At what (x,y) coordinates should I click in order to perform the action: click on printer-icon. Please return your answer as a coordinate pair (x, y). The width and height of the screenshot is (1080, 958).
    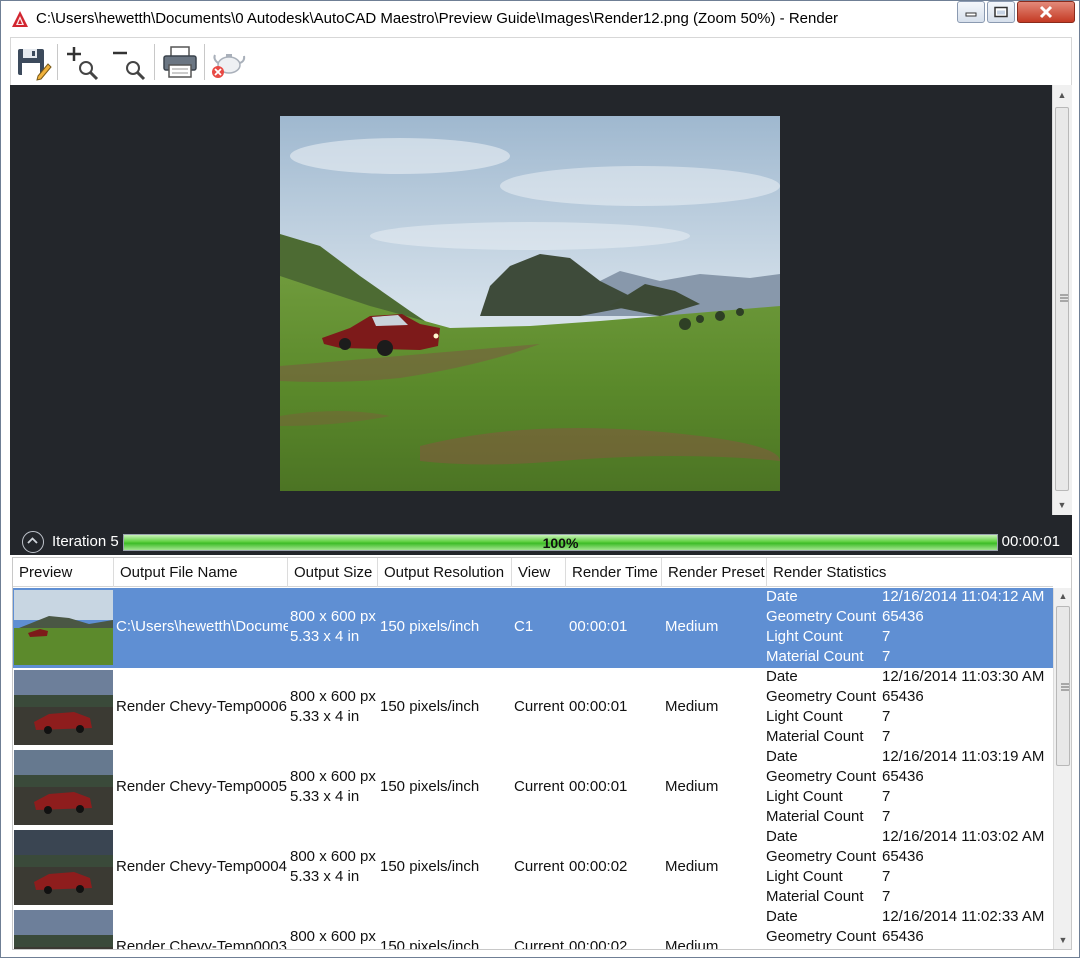
    Looking at the image, I should click on (180, 62).